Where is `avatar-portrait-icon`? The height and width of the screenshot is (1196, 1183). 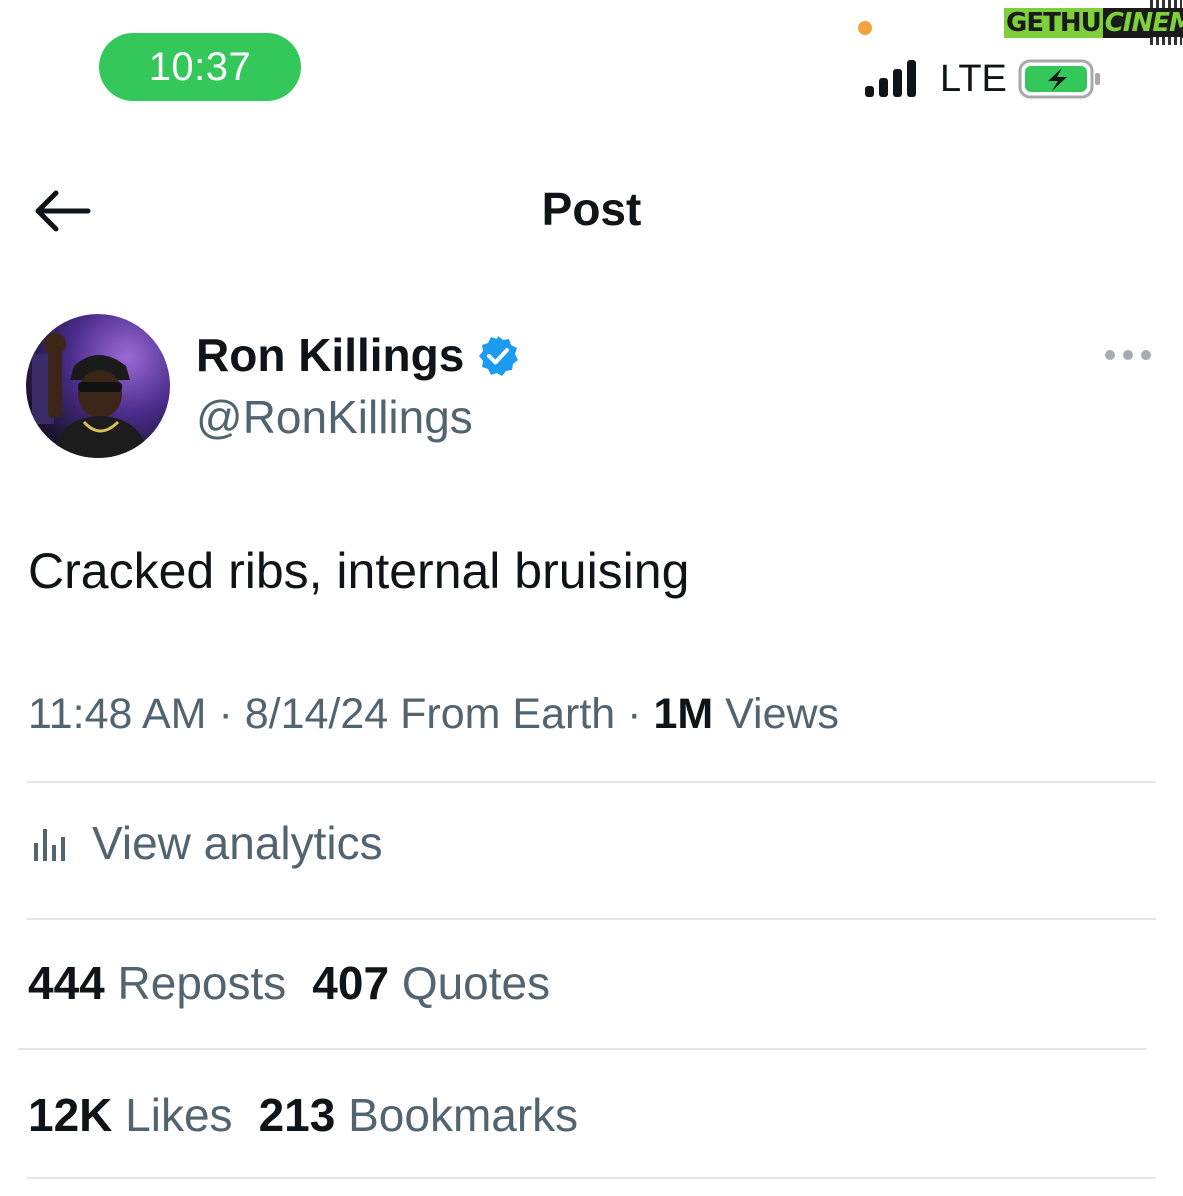 avatar-portrait-icon is located at coordinates (90, 395).